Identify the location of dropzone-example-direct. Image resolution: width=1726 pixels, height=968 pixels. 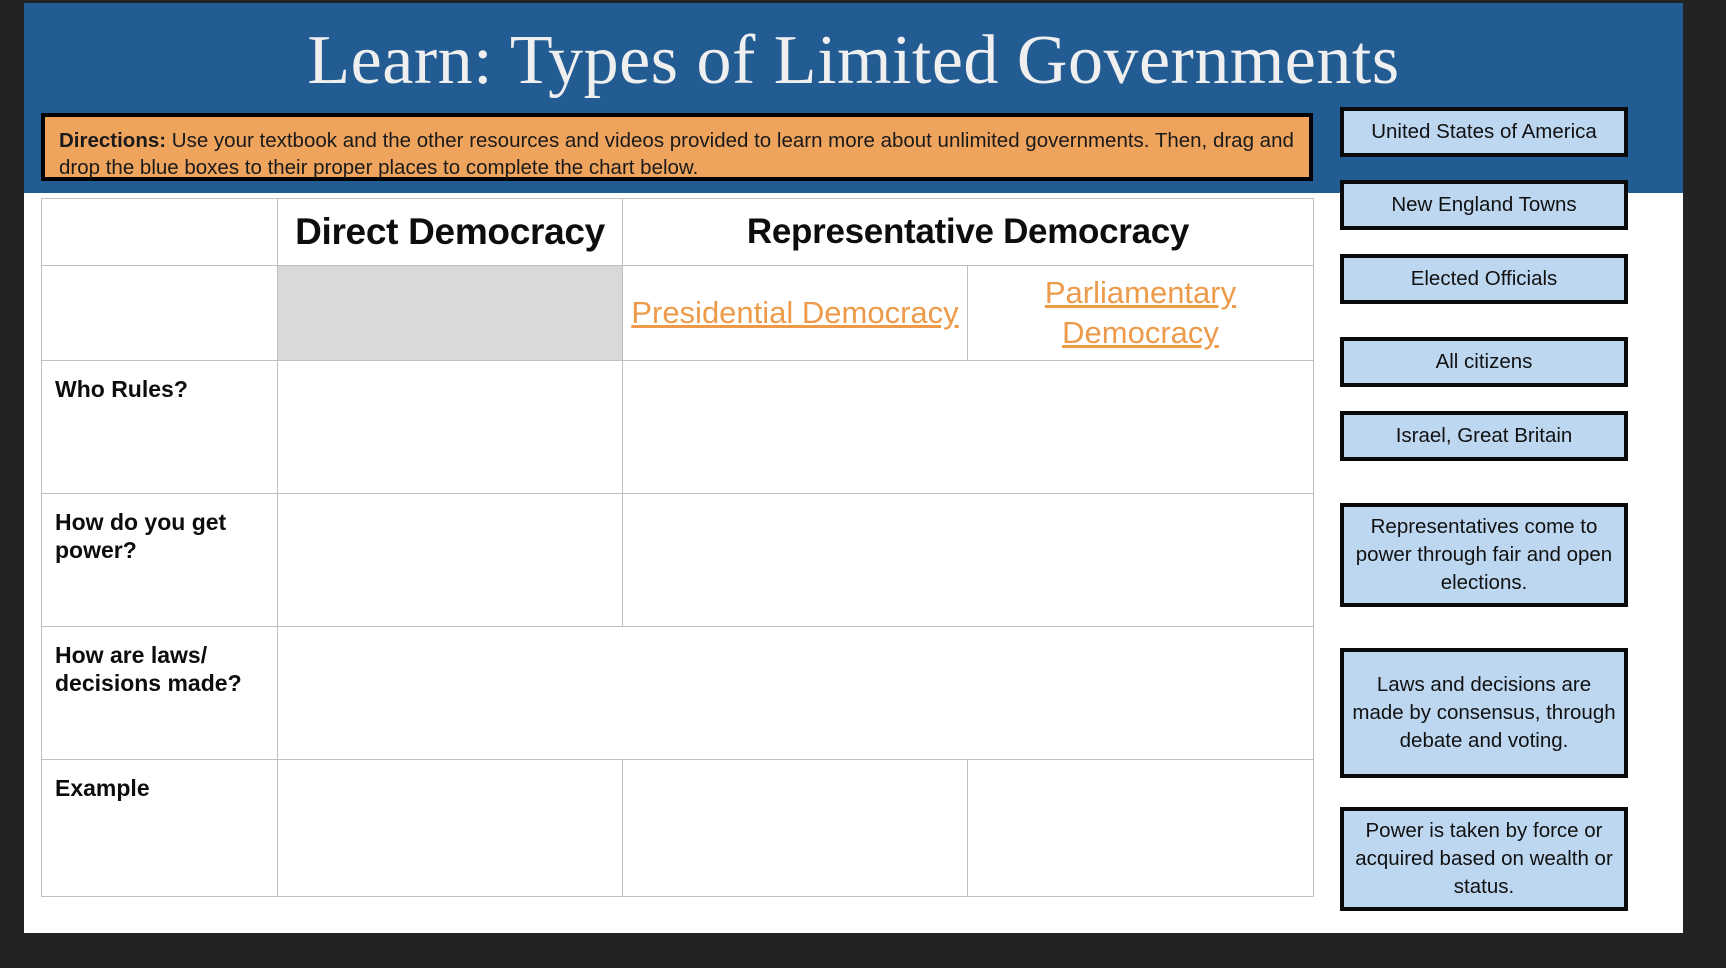
(450, 828).